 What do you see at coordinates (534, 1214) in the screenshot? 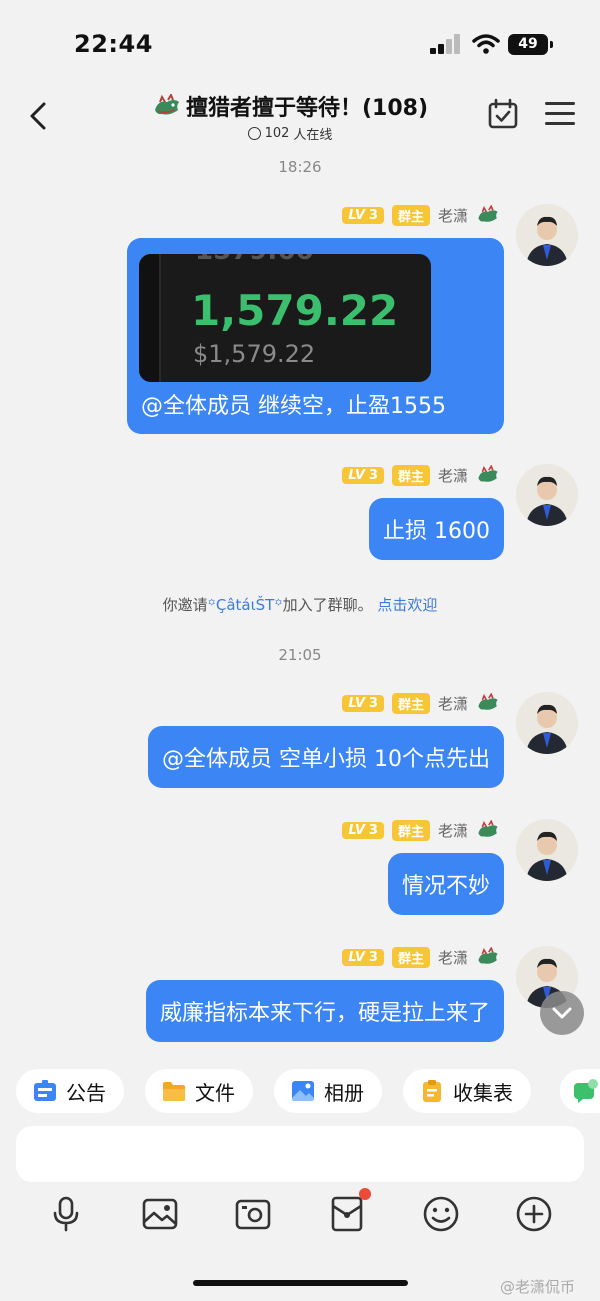
I see `plus-icon` at bounding box center [534, 1214].